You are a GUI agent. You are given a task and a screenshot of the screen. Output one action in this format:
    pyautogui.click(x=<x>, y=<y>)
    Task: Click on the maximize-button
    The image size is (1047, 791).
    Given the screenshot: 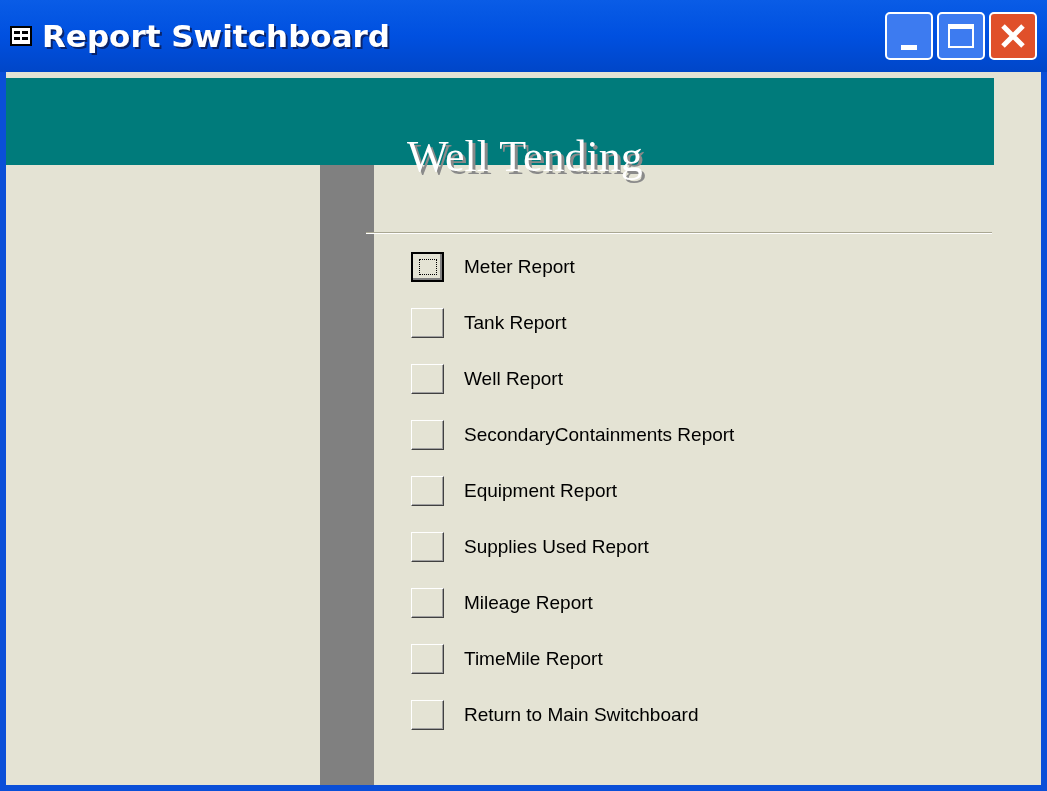 What is the action you would take?
    pyautogui.click(x=961, y=36)
    